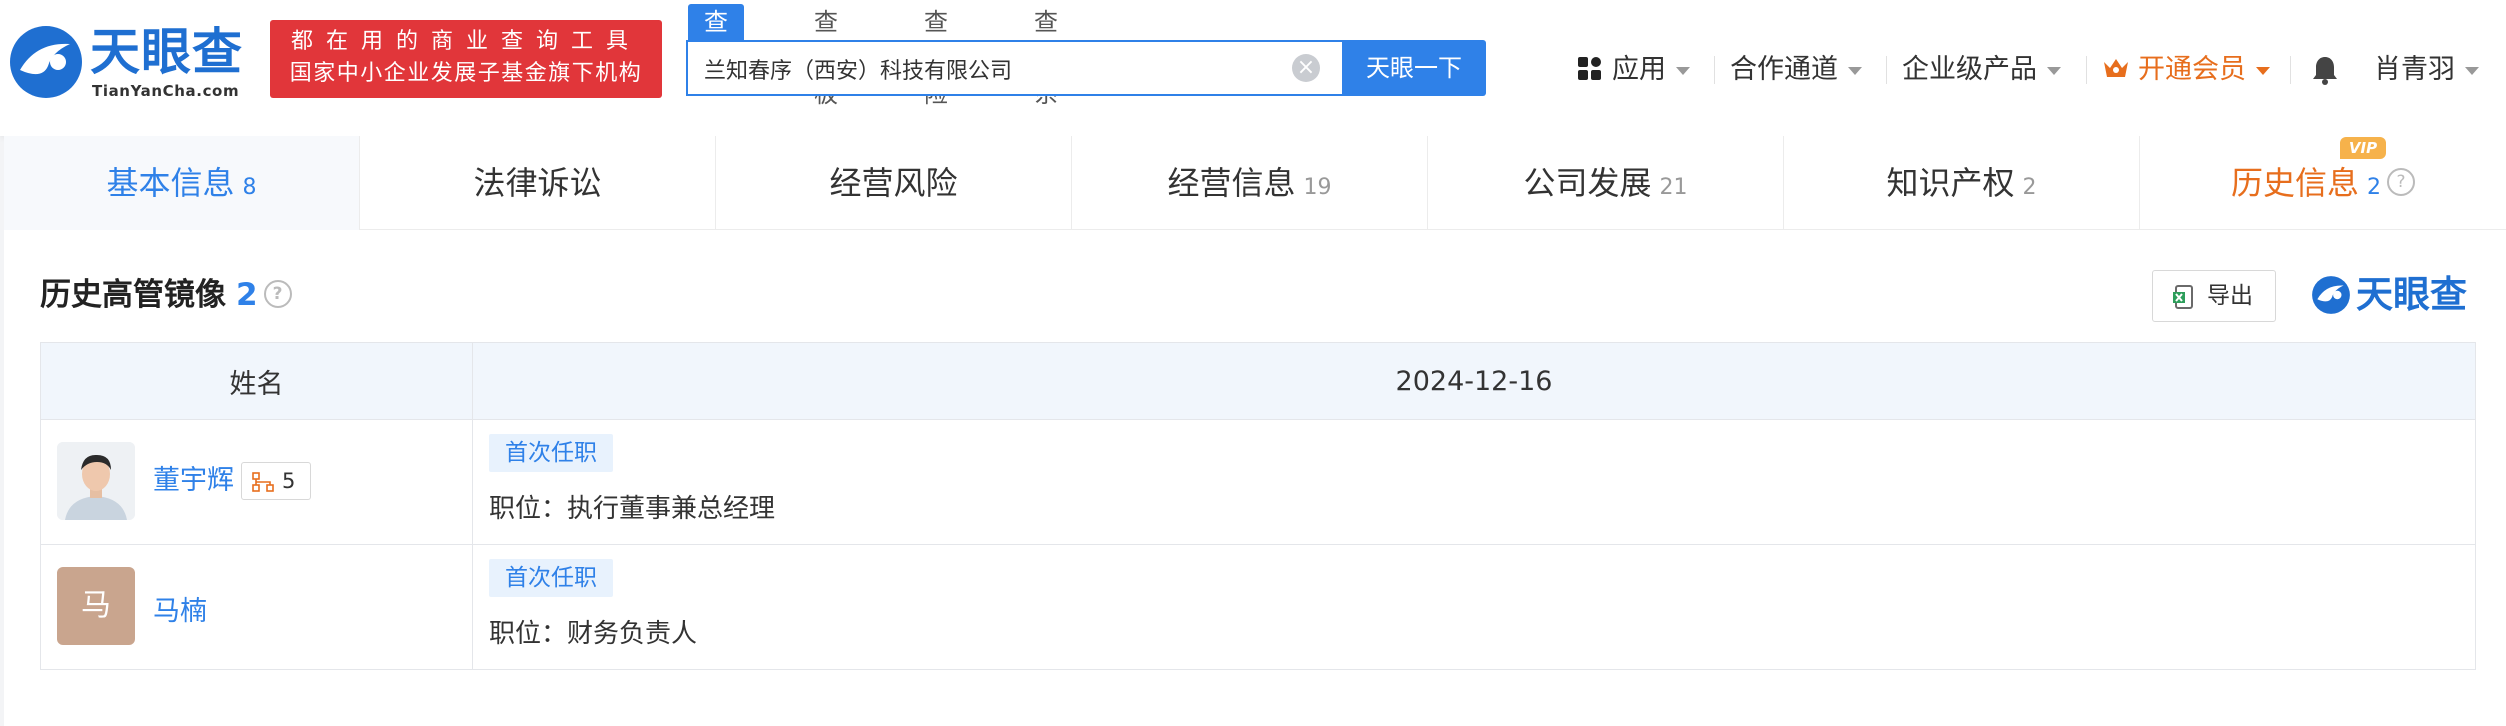 The height and width of the screenshot is (726, 2506). Describe the element at coordinates (1231, 183) in the screenshot. I see `tab-label: 经营信息` at that location.